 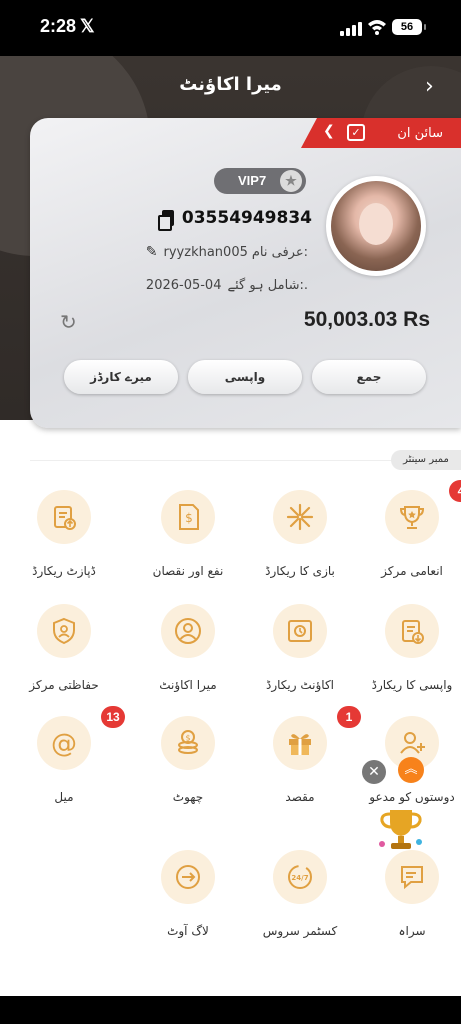 I want to click on copy-icon, so click(x=166, y=220).